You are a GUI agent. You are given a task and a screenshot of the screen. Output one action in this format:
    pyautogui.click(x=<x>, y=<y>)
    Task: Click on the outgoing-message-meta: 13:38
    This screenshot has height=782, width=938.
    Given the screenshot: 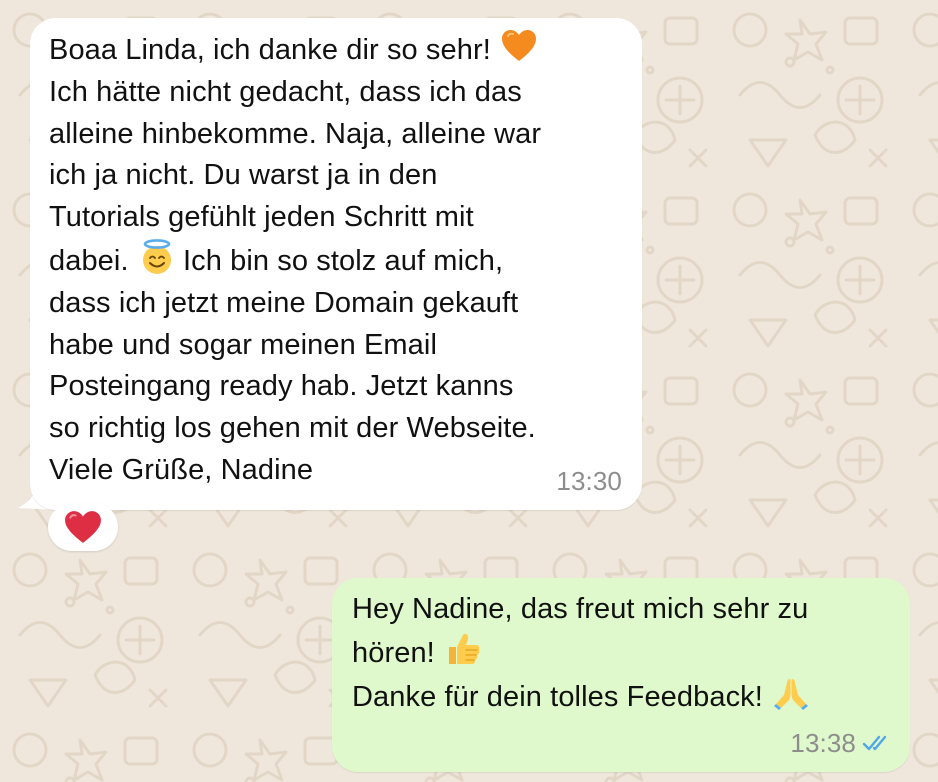 What is the action you would take?
    pyautogui.click(x=841, y=743)
    